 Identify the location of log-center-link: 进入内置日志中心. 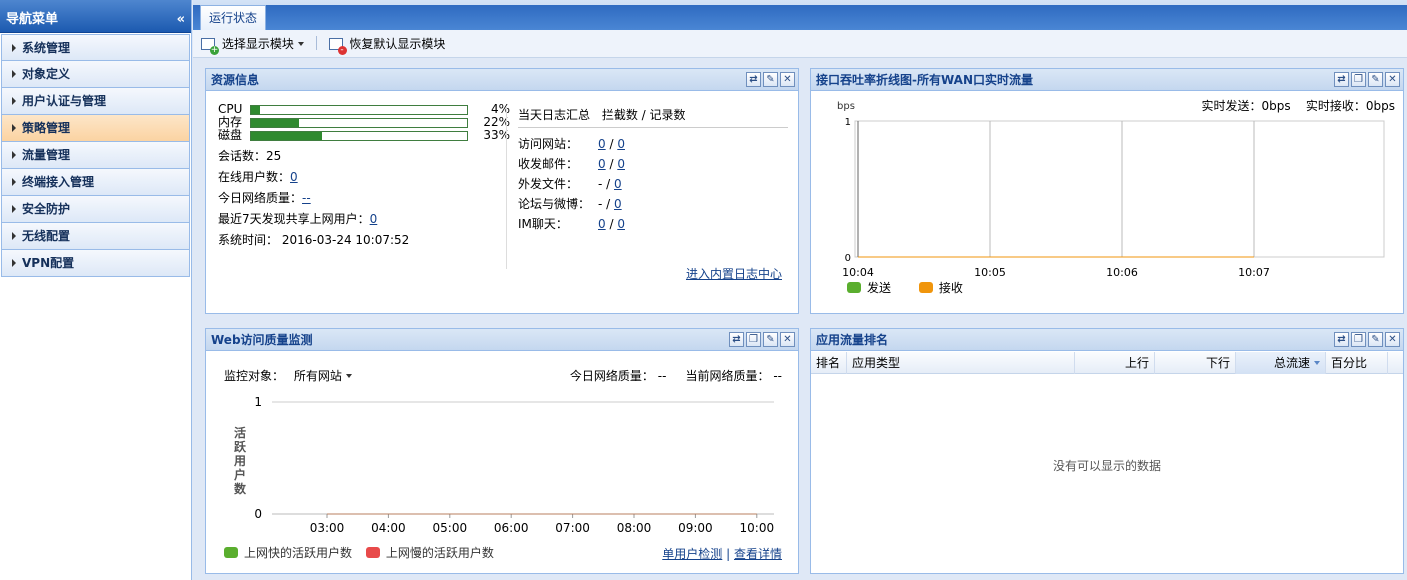
(734, 273).